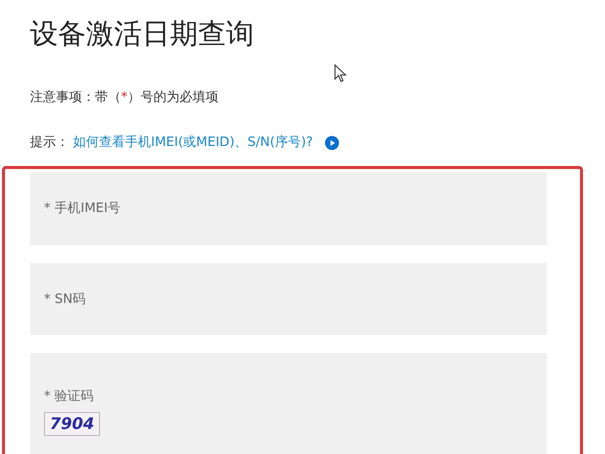  What do you see at coordinates (125, 98) in the screenshot?
I see `notice-text: 注意事项：带（*）号的为必填项` at bounding box center [125, 98].